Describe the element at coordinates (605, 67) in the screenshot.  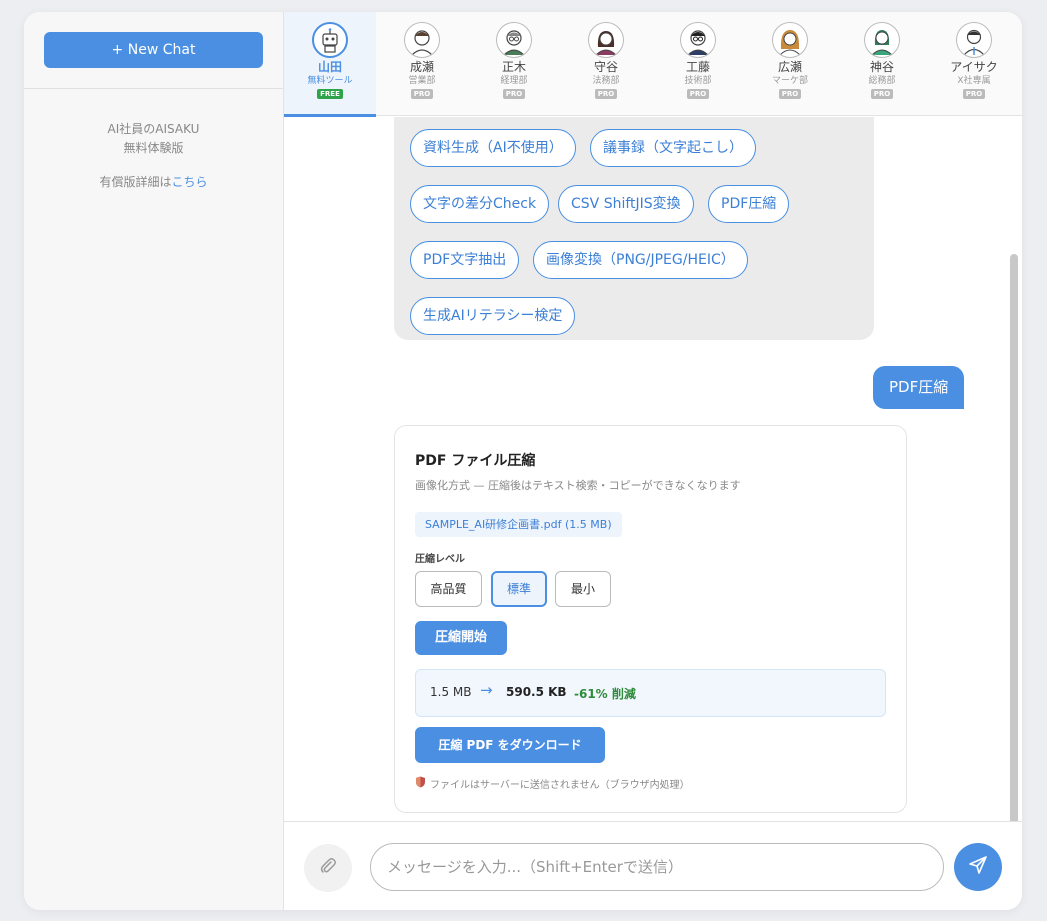
I see `tab-name: 守谷` at that location.